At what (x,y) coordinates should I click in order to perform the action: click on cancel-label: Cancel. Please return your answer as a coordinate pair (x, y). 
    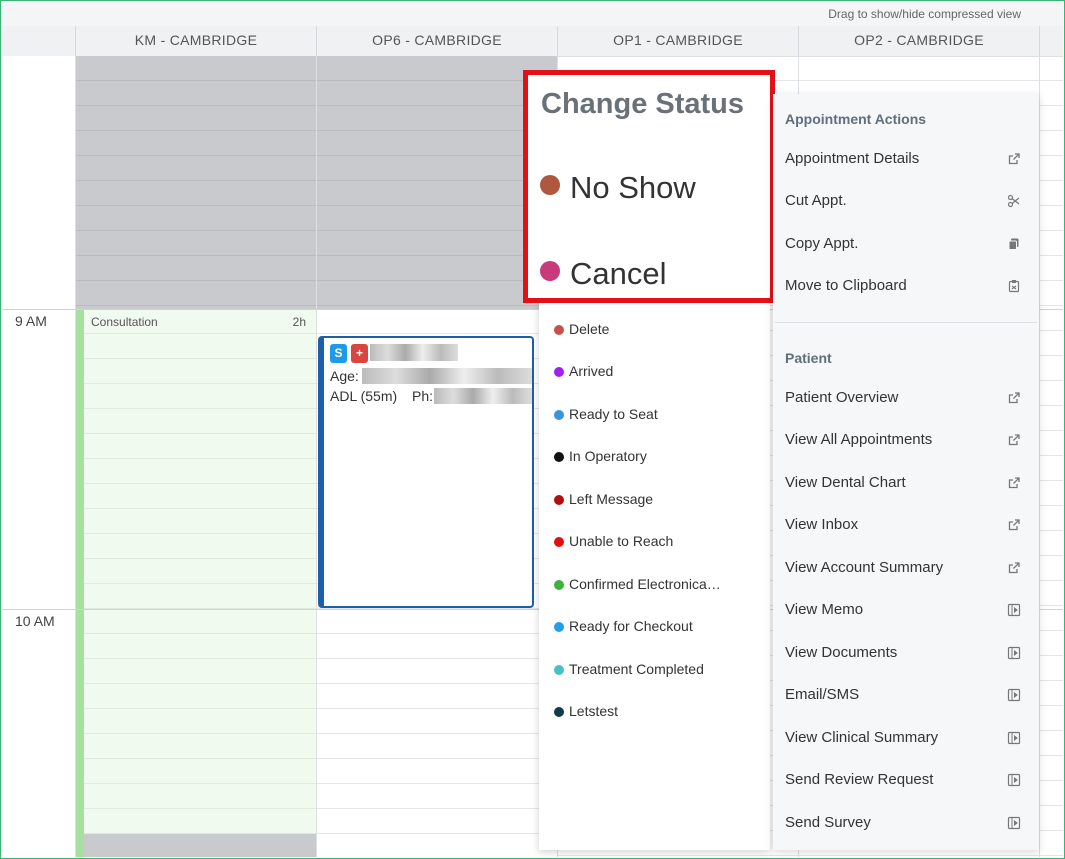
    Looking at the image, I should click on (618, 273).